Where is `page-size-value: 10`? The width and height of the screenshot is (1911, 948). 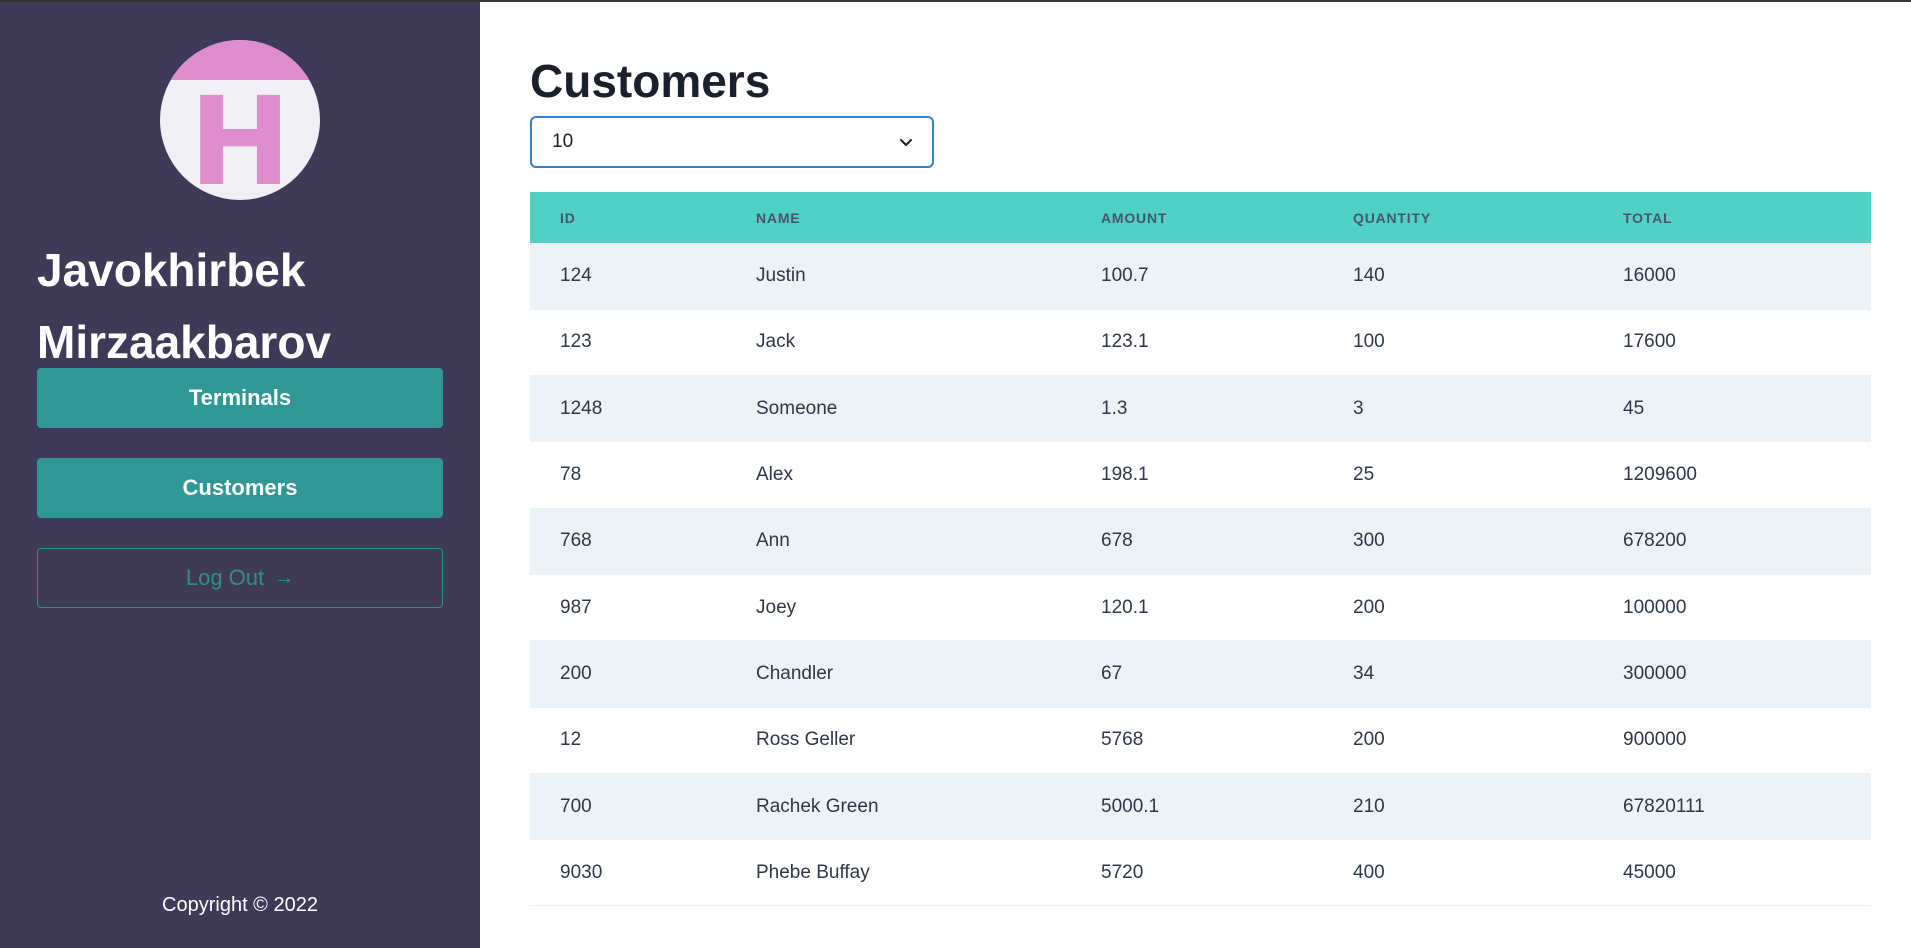
page-size-value: 10 is located at coordinates (563, 141).